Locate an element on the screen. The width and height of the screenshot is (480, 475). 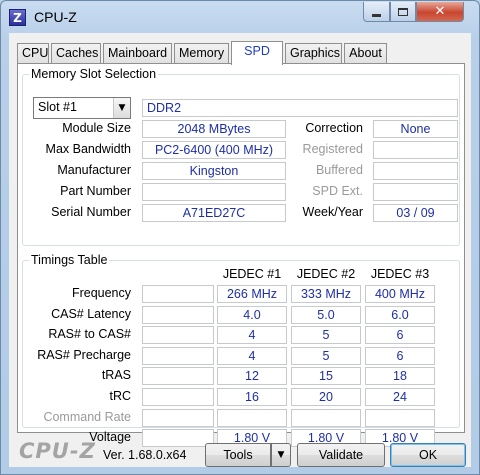
registered-value is located at coordinates (415, 150).